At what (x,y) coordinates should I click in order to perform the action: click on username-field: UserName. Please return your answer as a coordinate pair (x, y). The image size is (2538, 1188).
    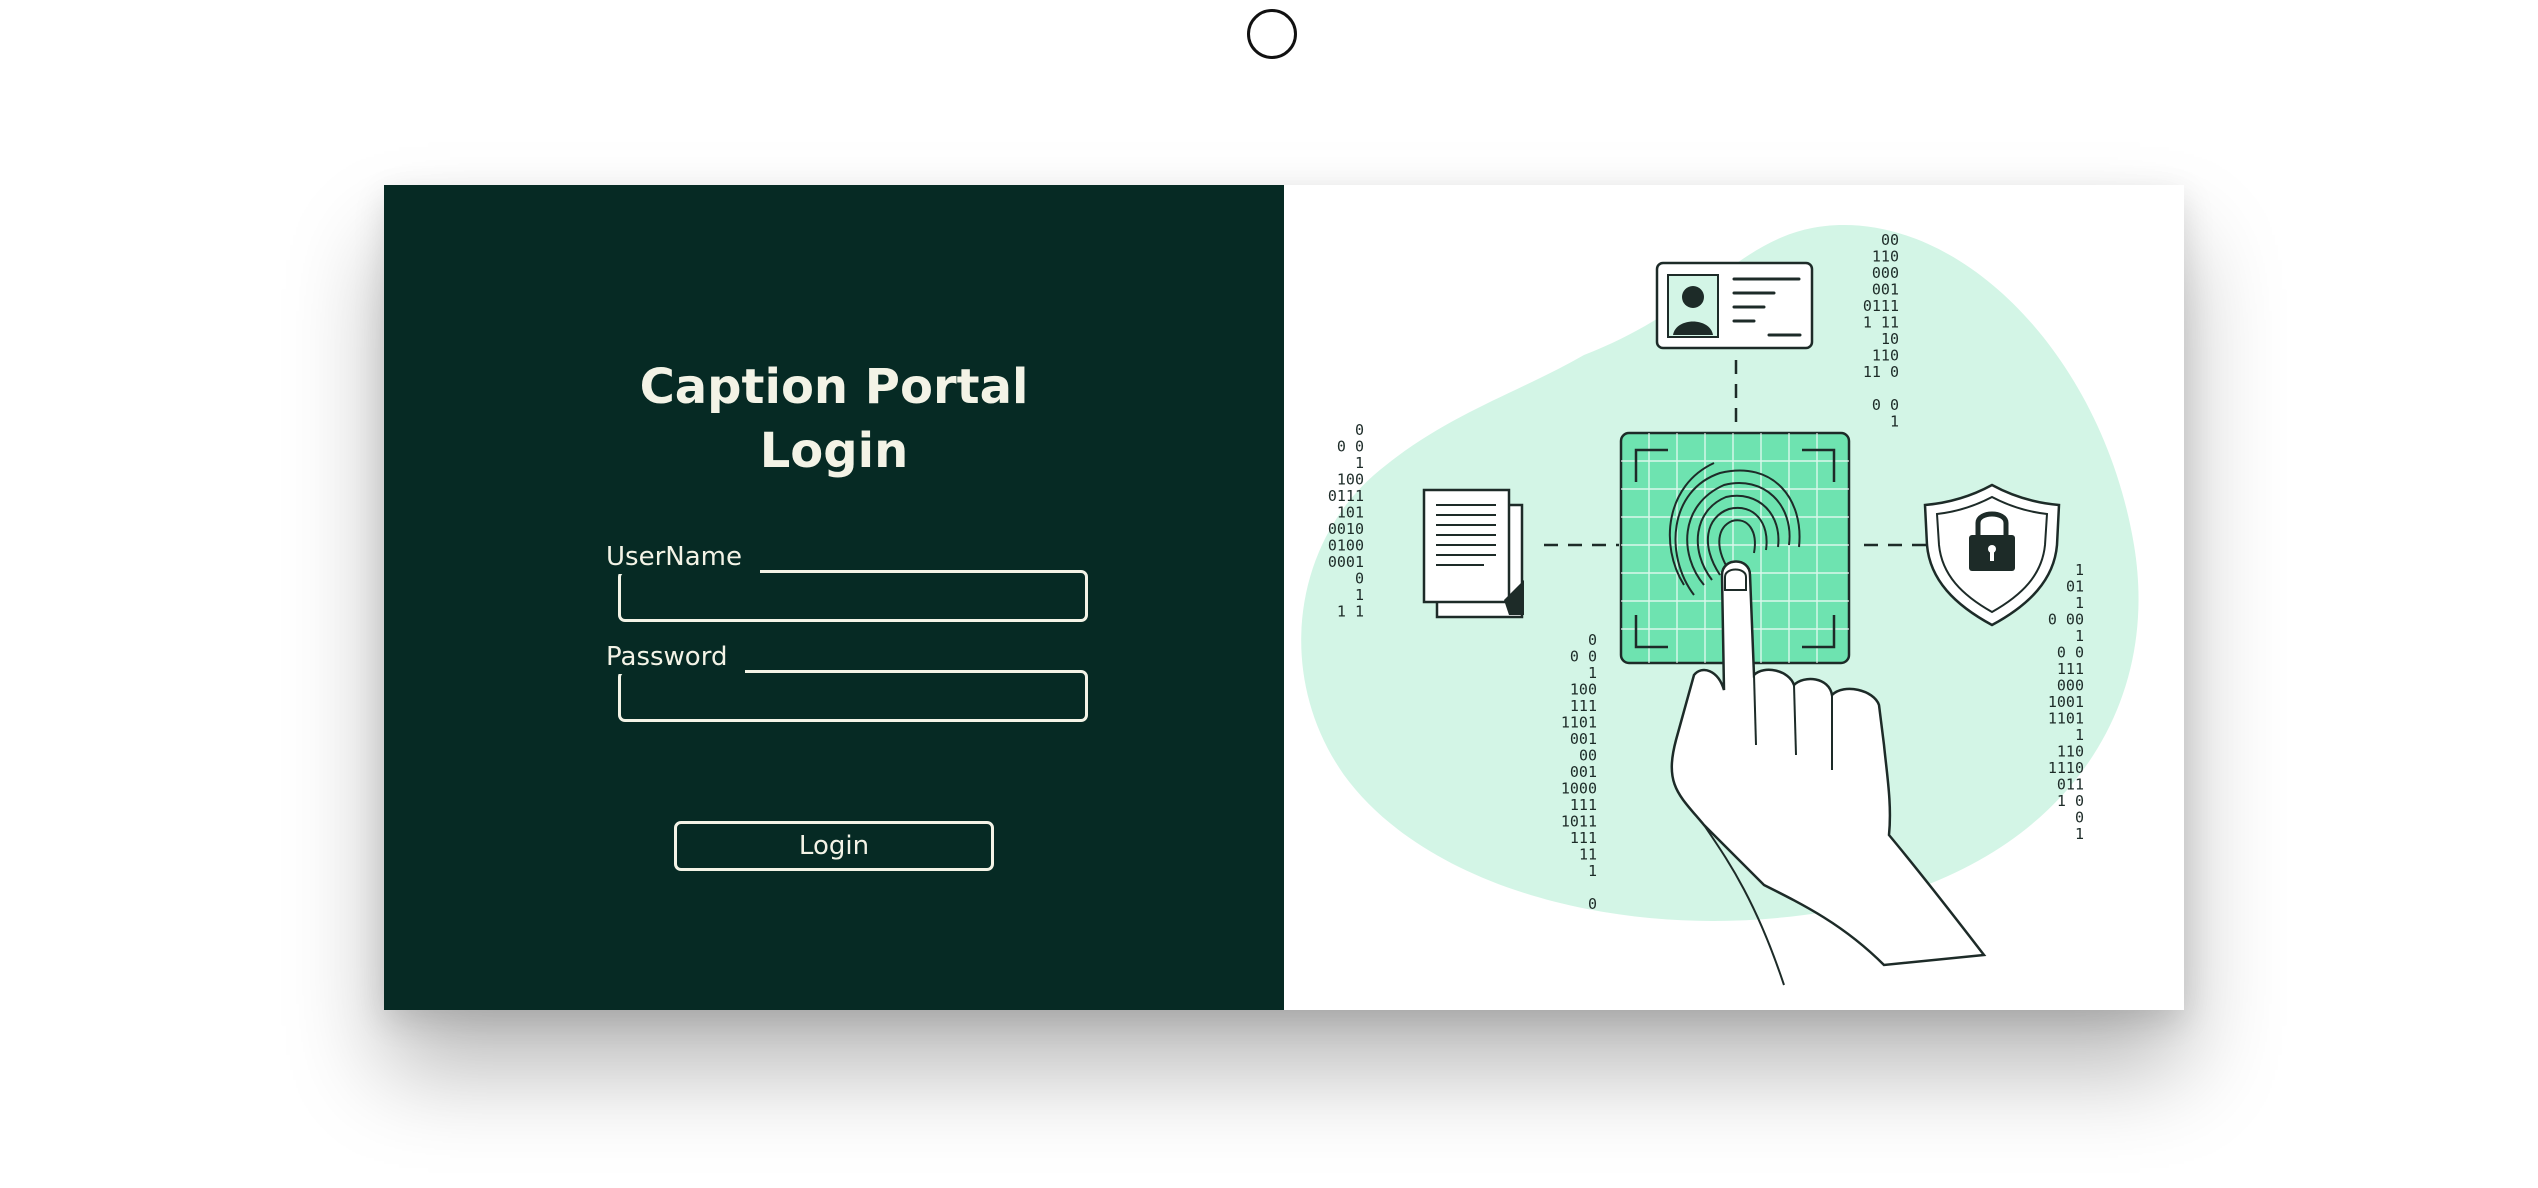
    Looking at the image, I should click on (847, 581).